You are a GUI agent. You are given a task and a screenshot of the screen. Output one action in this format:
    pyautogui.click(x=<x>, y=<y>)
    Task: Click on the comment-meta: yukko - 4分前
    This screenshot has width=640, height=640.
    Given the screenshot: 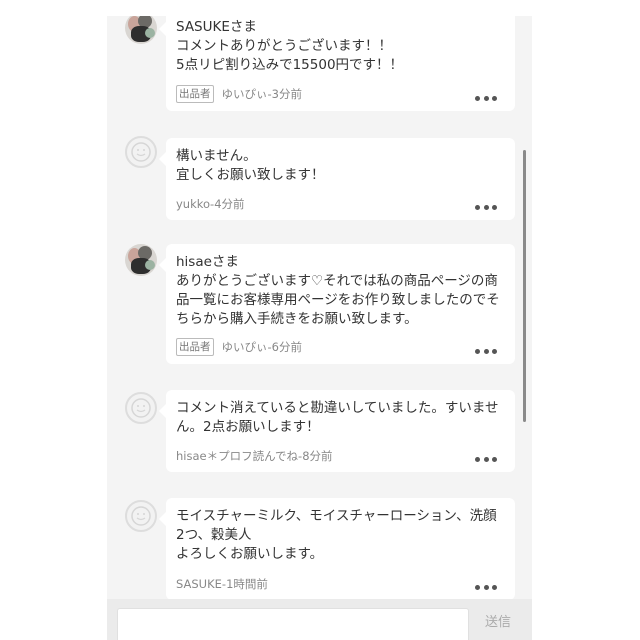 What is the action you would take?
    pyautogui.click(x=210, y=204)
    